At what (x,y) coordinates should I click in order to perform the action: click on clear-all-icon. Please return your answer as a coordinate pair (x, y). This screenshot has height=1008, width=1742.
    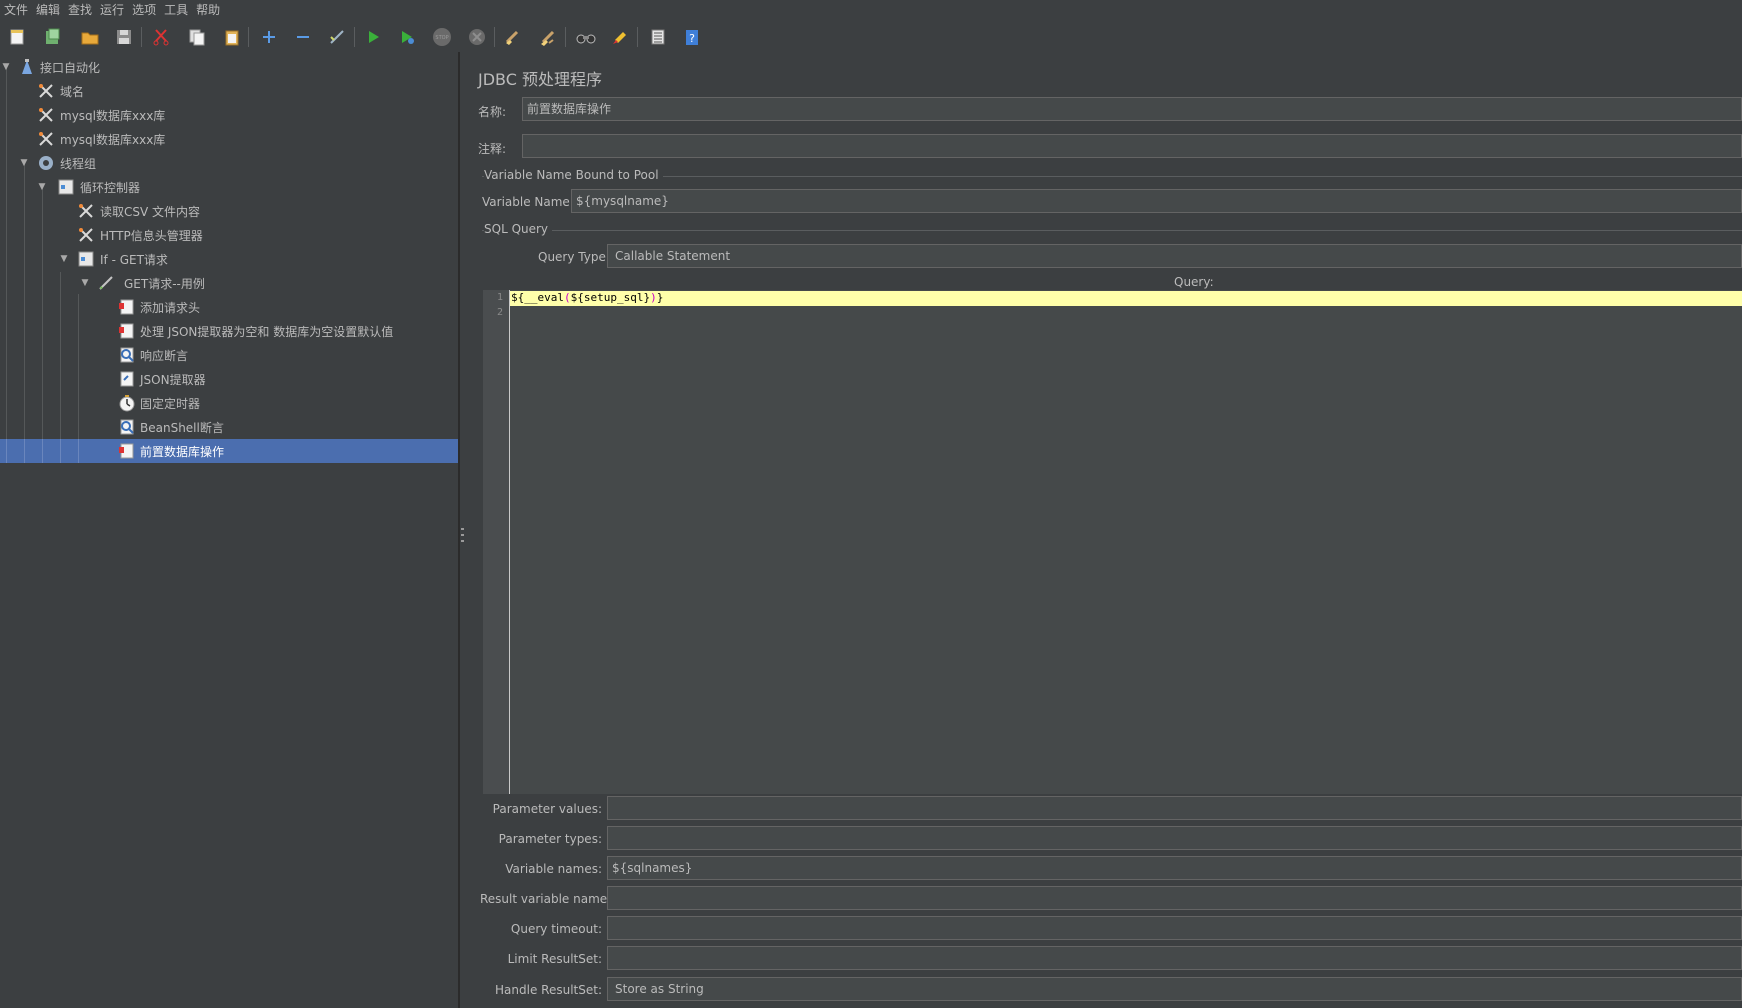
    Looking at the image, I should click on (548, 37).